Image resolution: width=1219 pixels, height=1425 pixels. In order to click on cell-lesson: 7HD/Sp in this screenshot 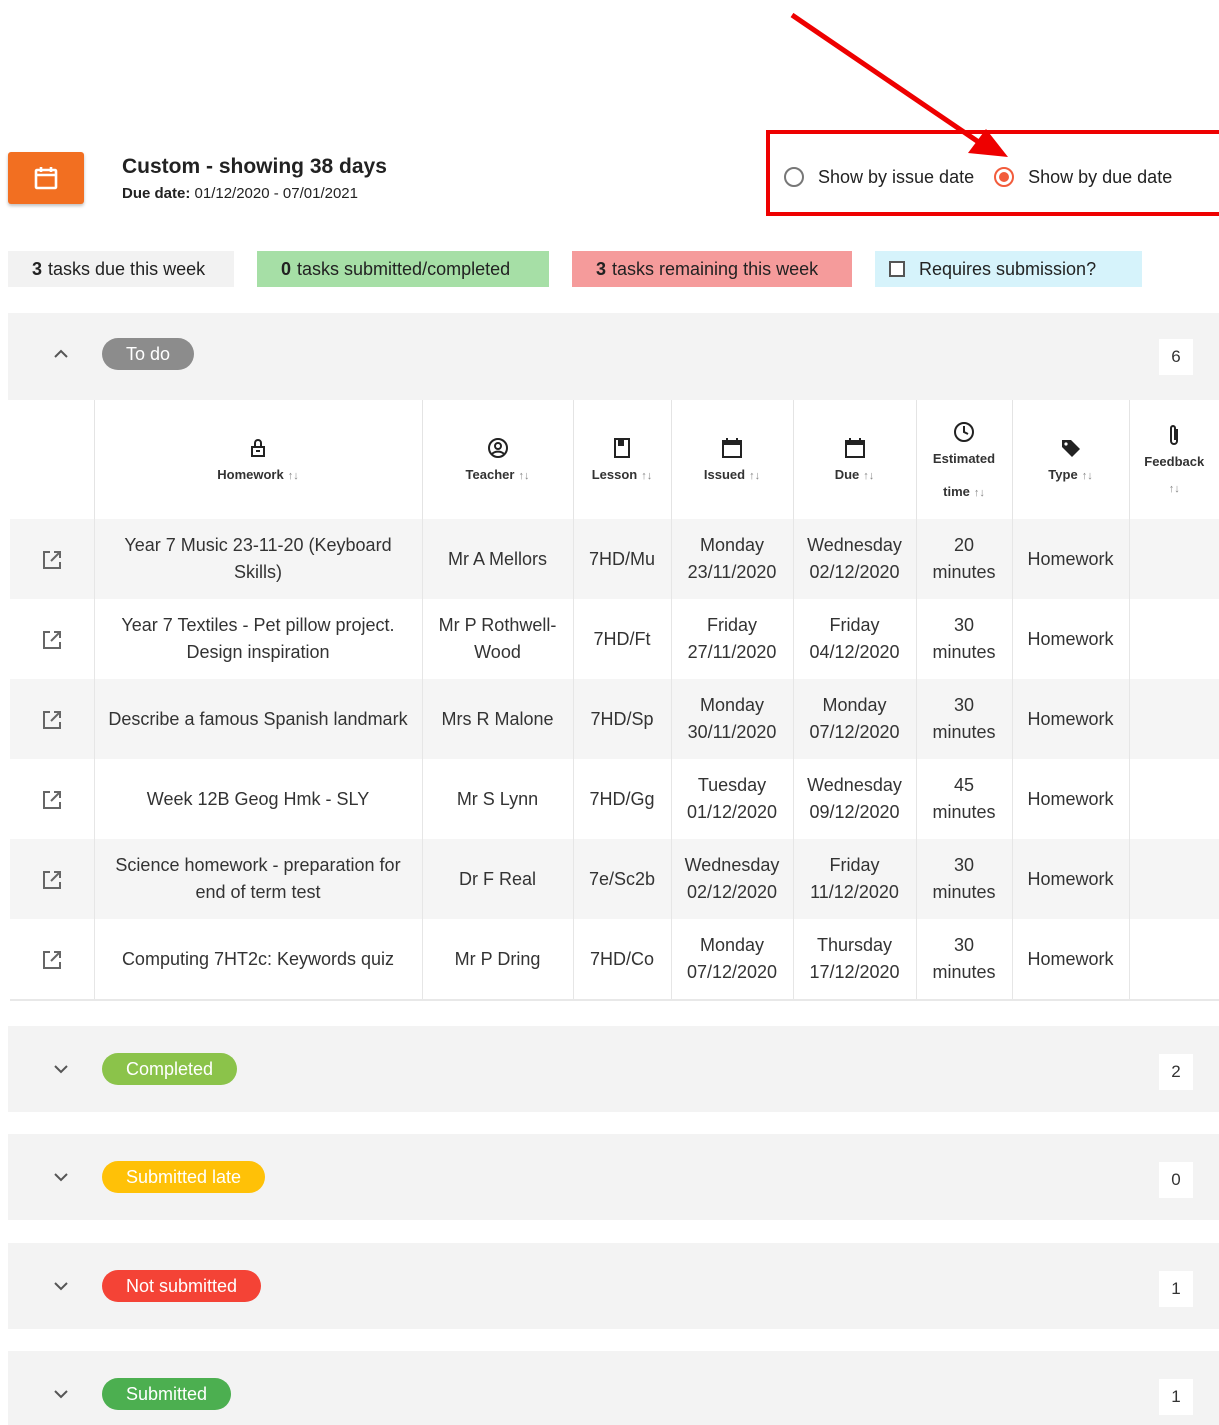, I will do `click(622, 719)`.